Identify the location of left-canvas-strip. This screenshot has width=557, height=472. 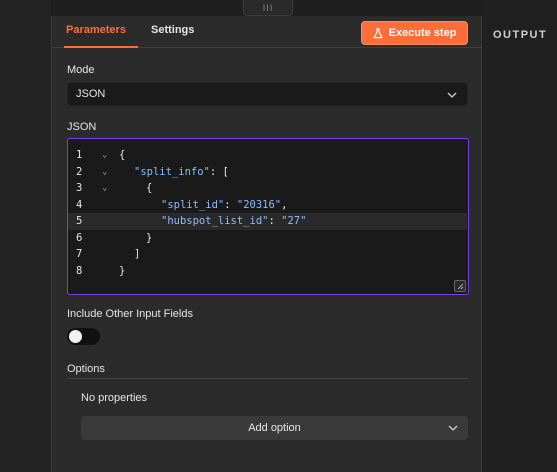
(25, 236).